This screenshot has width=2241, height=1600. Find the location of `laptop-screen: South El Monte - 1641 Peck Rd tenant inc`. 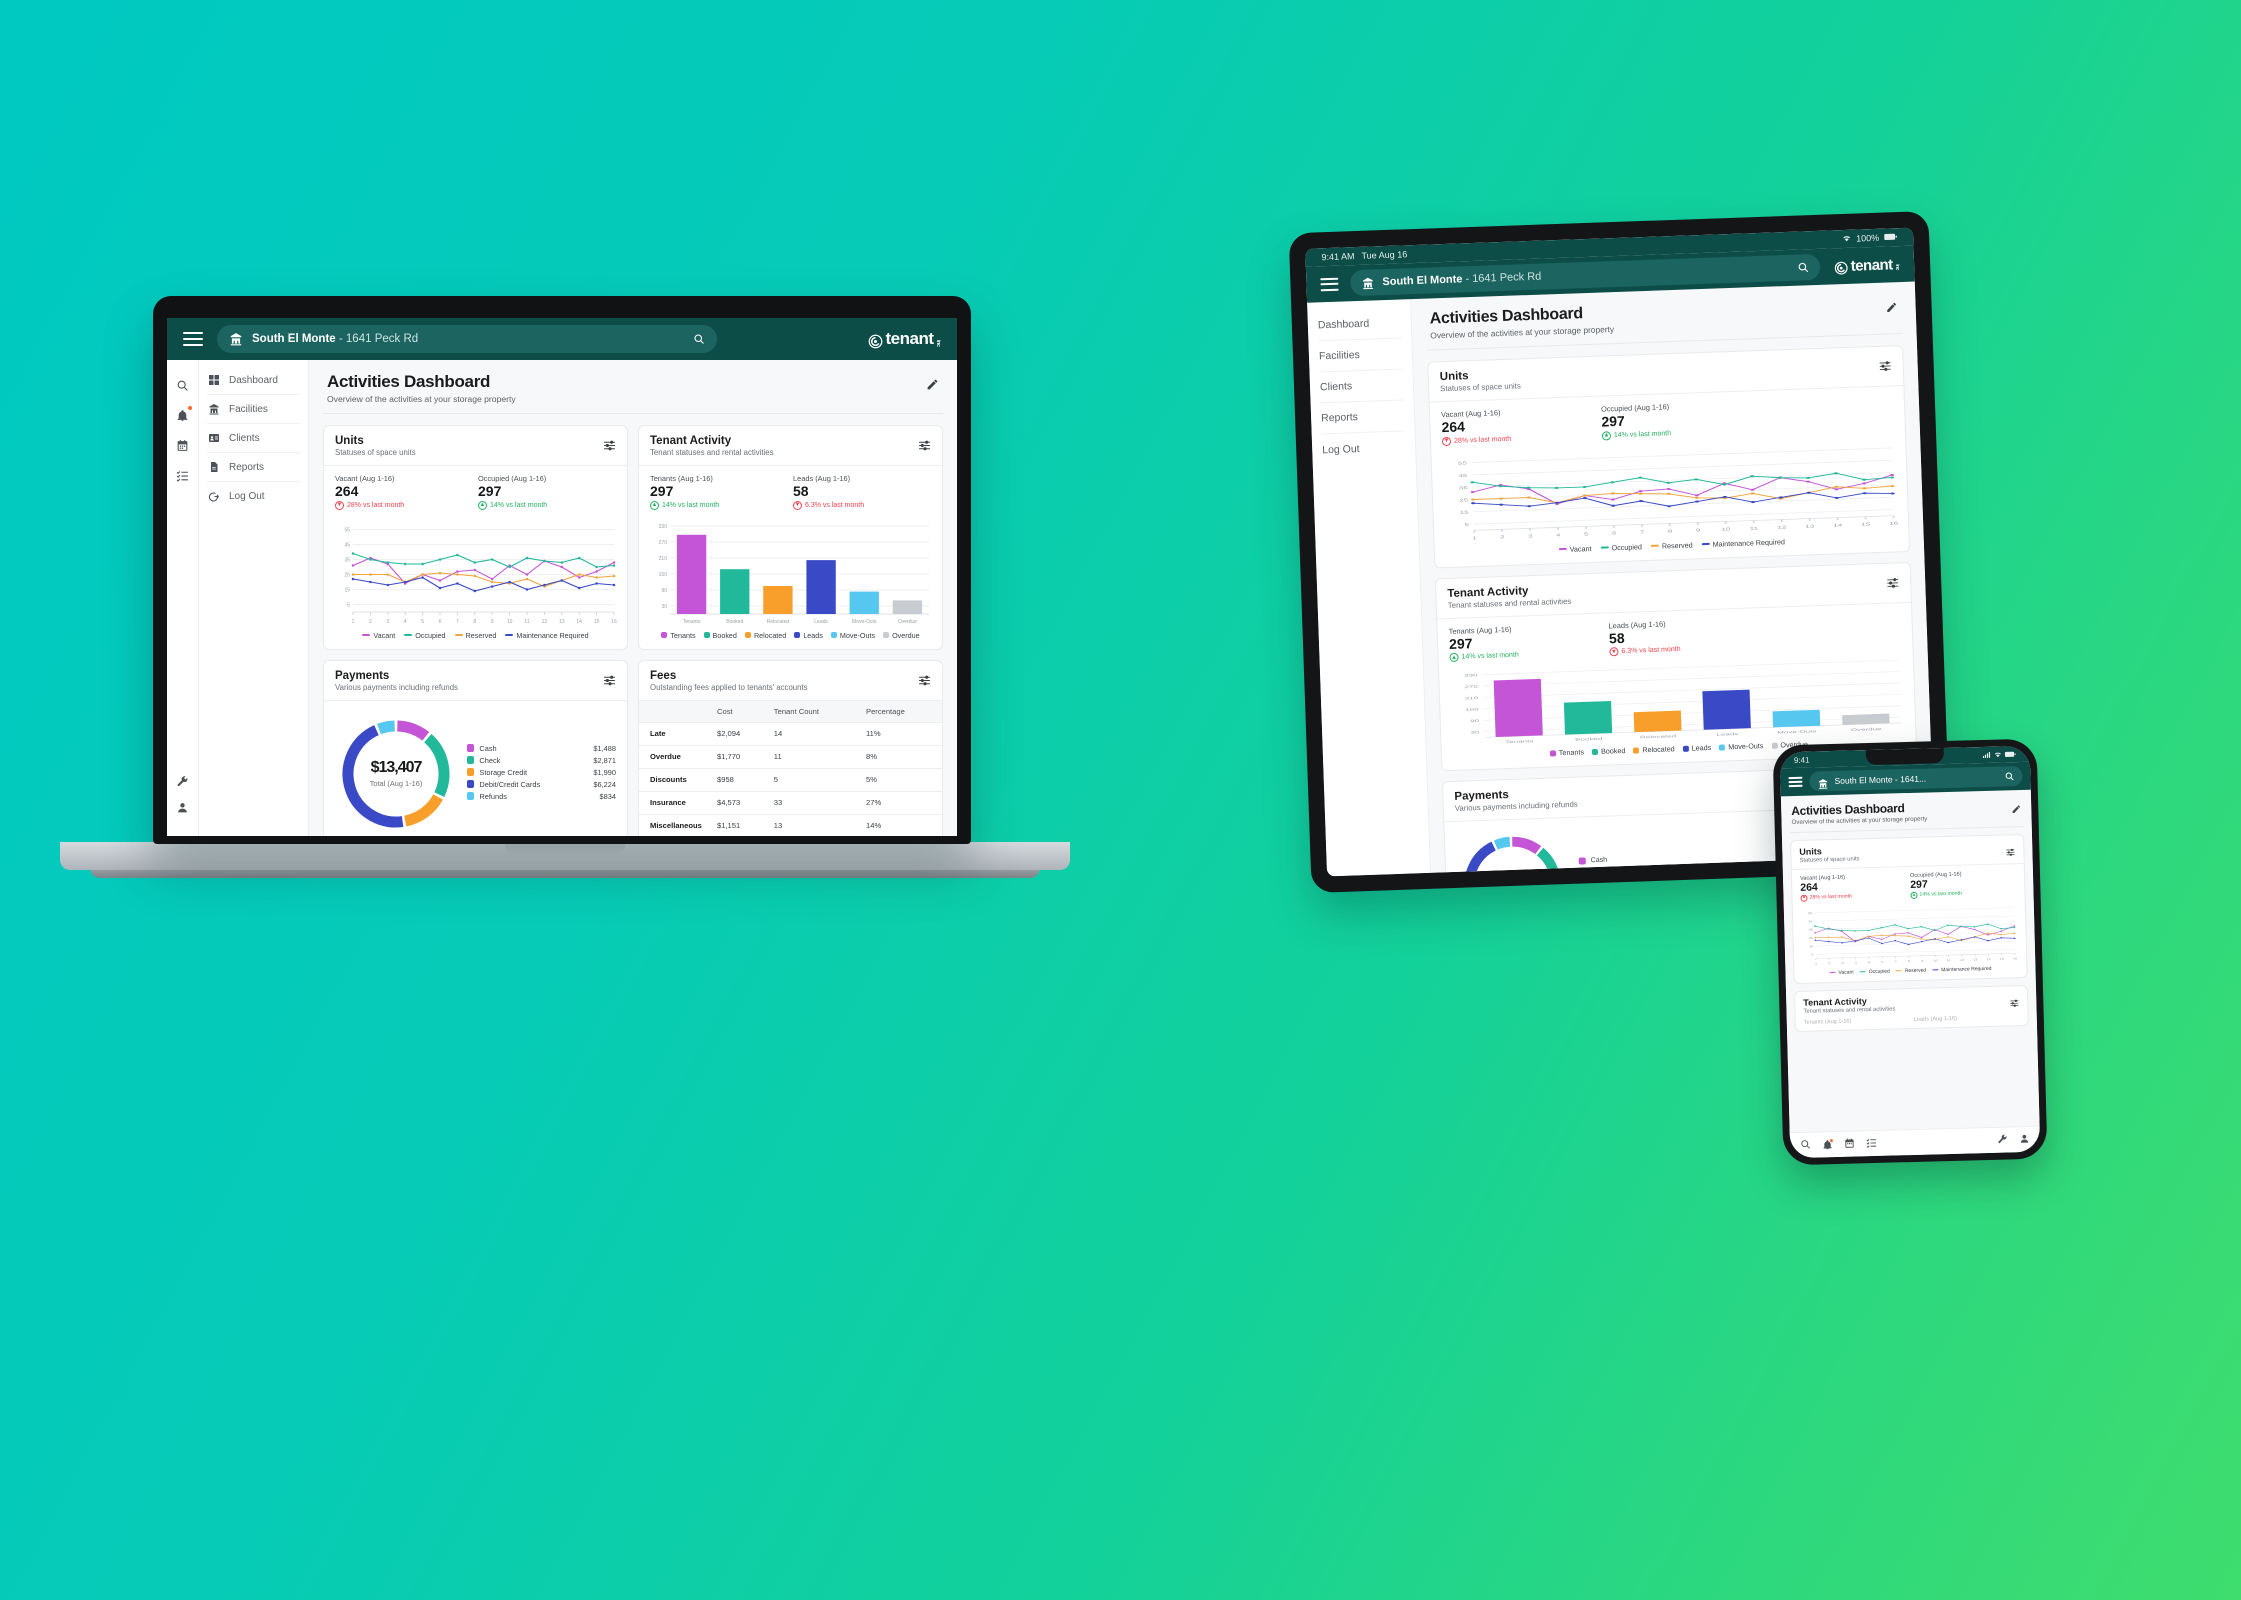

laptop-screen: South El Monte - 1641 Peck Rd tenant inc is located at coordinates (562, 577).